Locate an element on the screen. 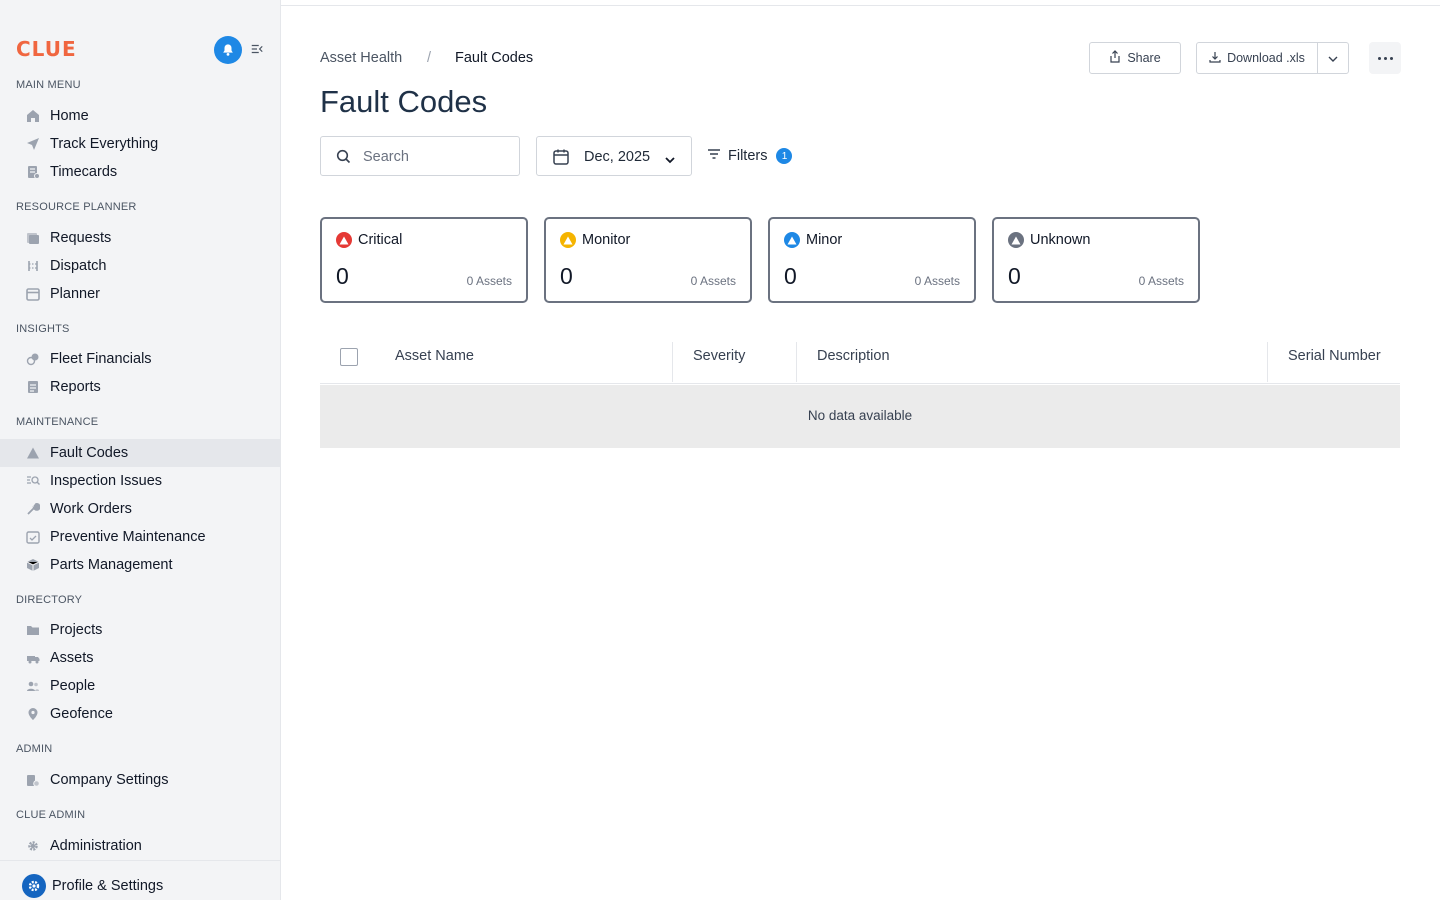 Image resolution: width=1440 pixels, height=900 pixels. critical-alert-icon is located at coordinates (344, 240).